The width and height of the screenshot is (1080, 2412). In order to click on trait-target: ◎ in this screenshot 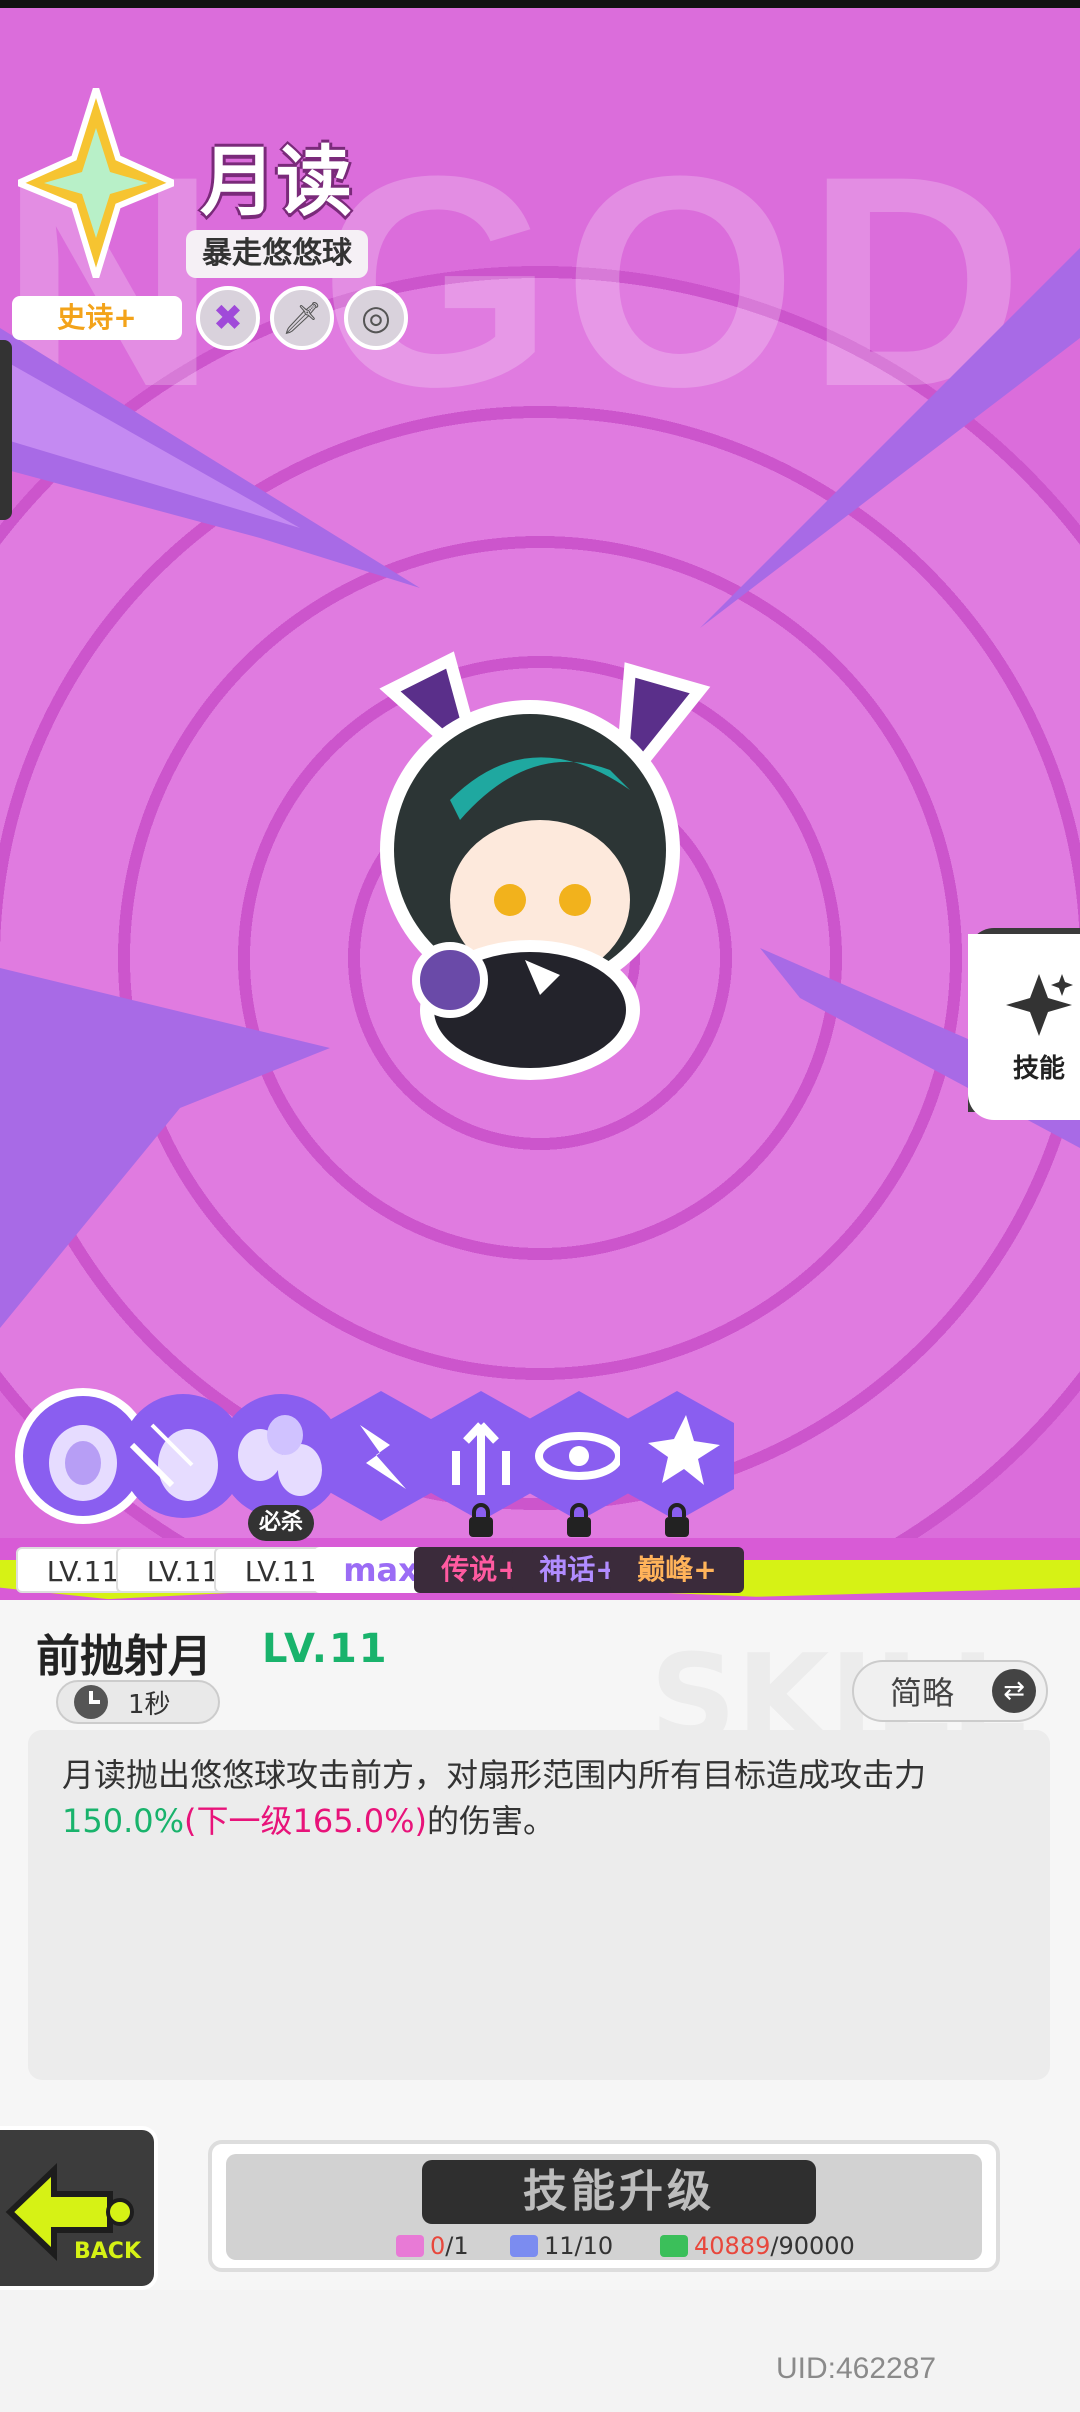, I will do `click(376, 318)`.